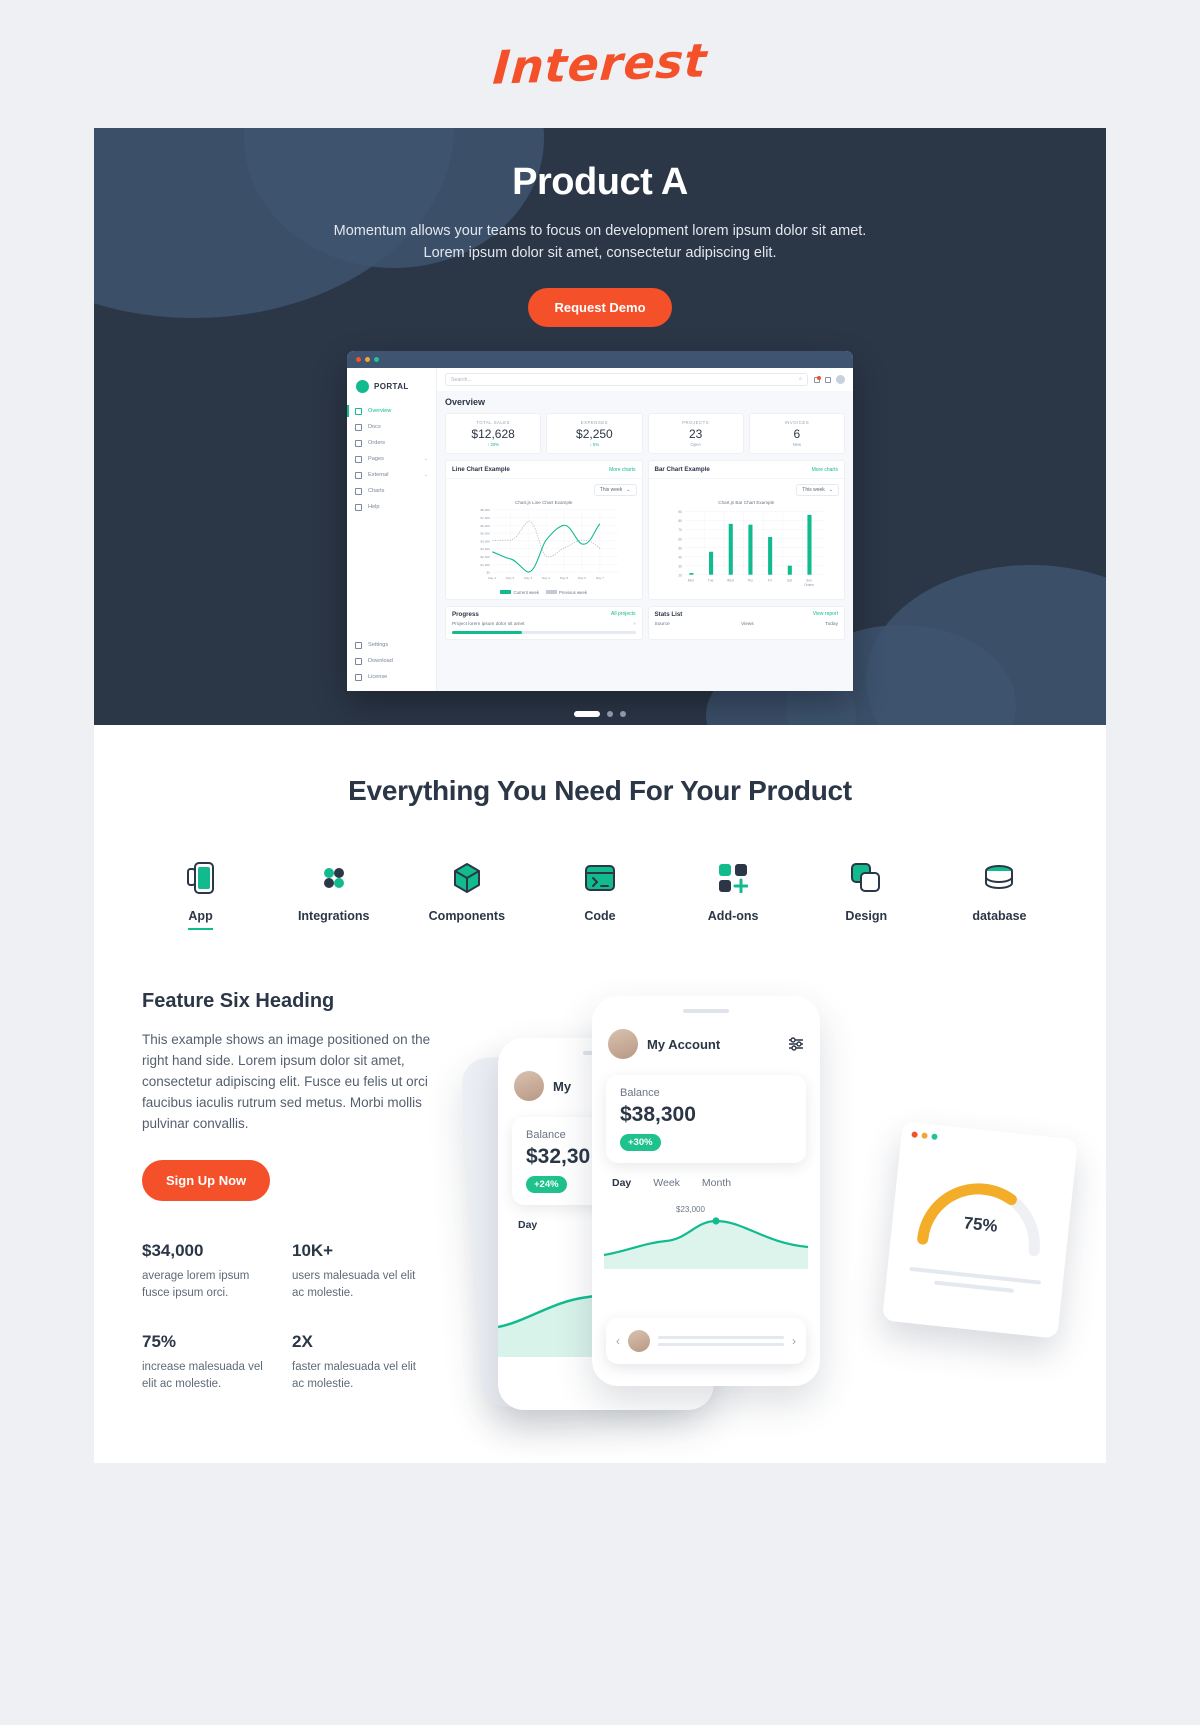 The height and width of the screenshot is (1725, 1200). What do you see at coordinates (594, 433) in the screenshot?
I see `stat-card-expenses: EXPENSES $2,250 ↓ 5%` at bounding box center [594, 433].